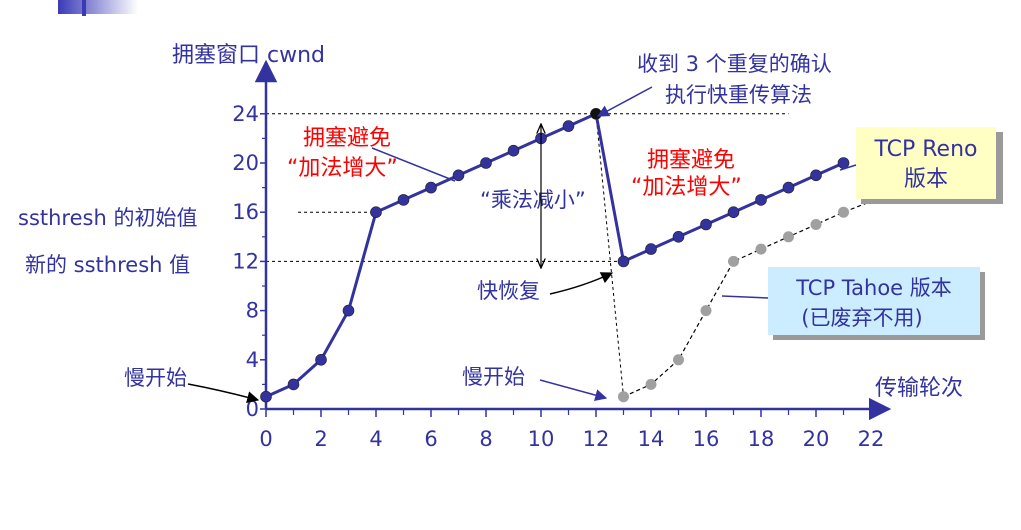 This screenshot has width=1021, height=530. I want to click on slow-start-label-2: 慢开始, so click(493, 377).